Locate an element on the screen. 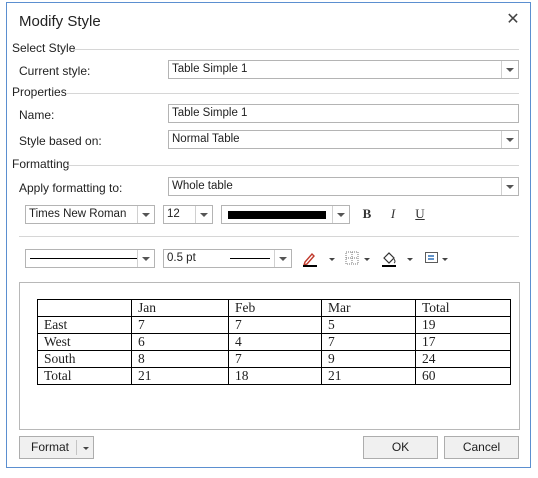  alignment-icon is located at coordinates (432, 258).